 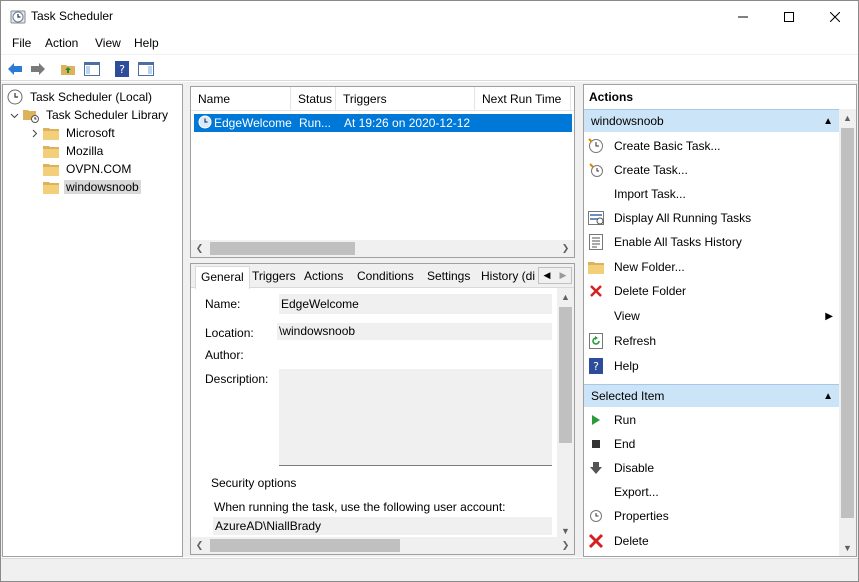 I want to click on action-display-running: Display All Running Tasks, so click(x=711, y=218).